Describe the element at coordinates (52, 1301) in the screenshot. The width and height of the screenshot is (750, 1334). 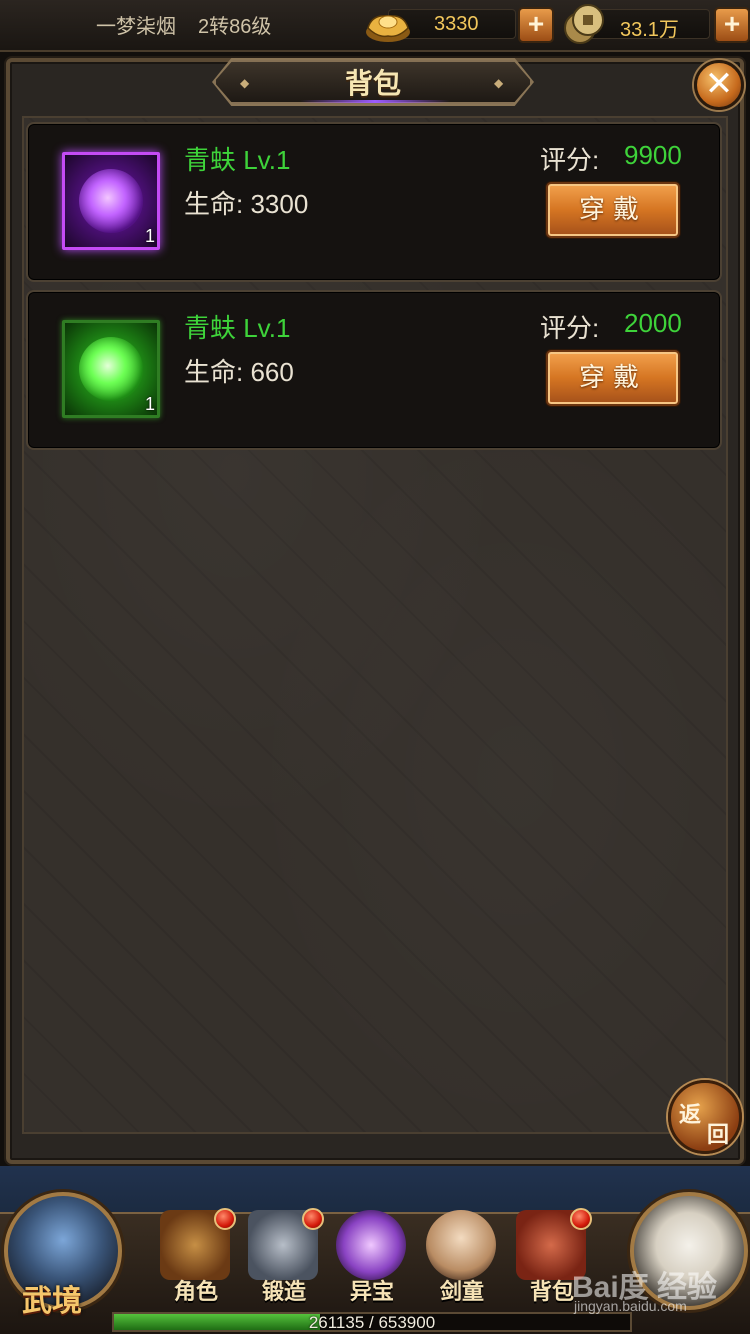
I see `main-emblem-label: 武境` at that location.